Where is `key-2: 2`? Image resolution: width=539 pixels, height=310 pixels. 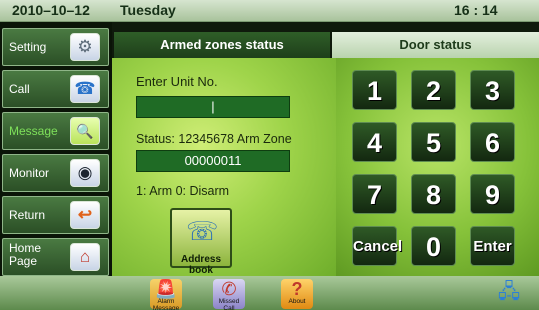
key-2: 2 is located at coordinates (433, 90).